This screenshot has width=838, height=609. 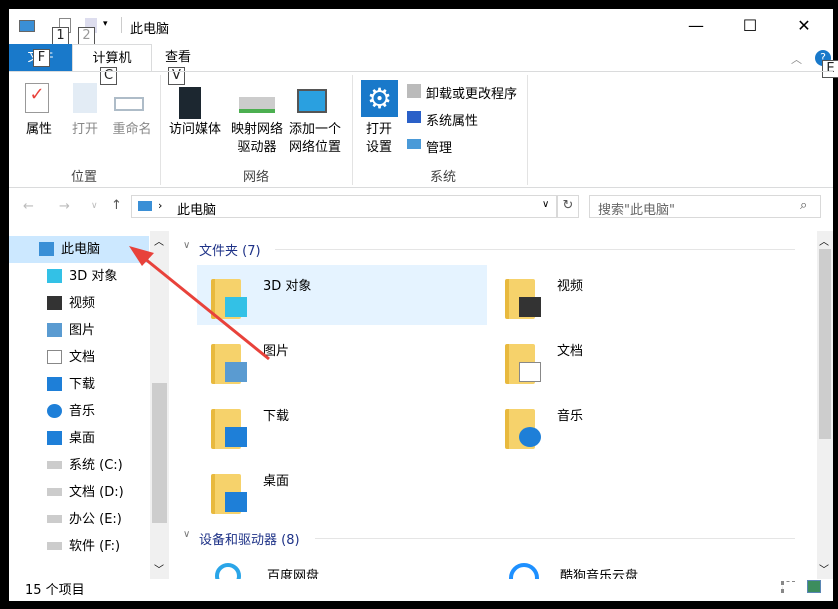 What do you see at coordinates (204, 306) in the screenshot?
I see `arrow-shaft` at bounding box center [204, 306].